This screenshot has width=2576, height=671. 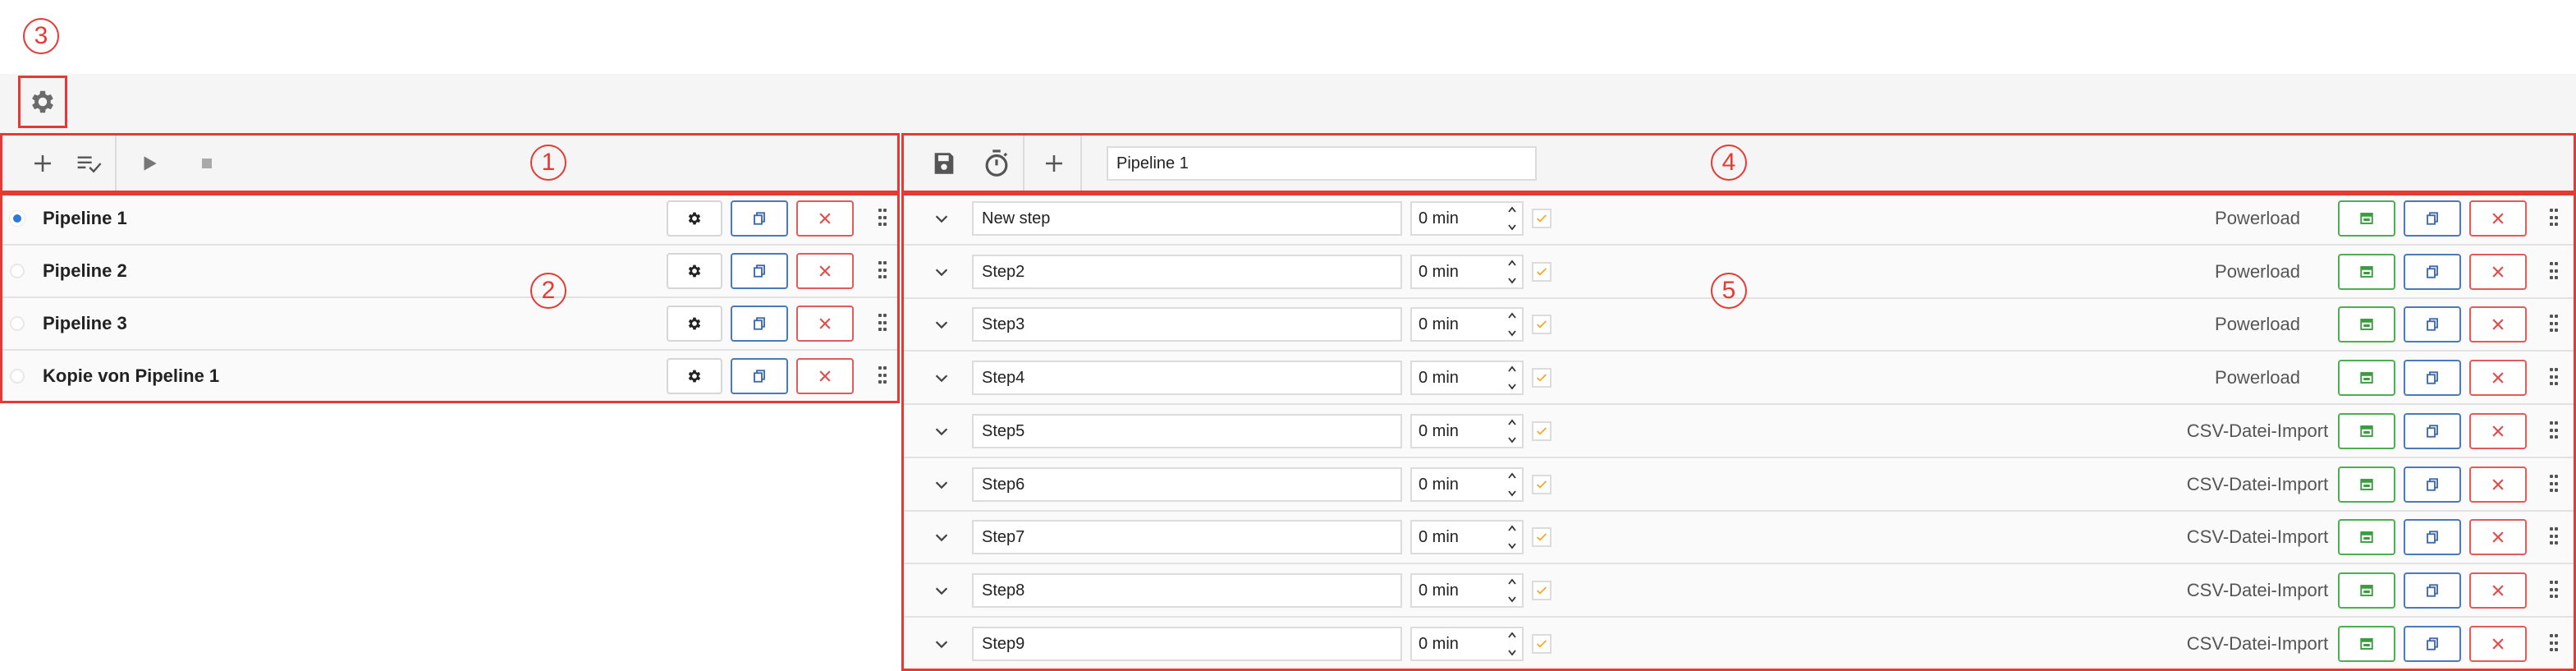 I want to click on callout-5: 5, so click(x=1729, y=291).